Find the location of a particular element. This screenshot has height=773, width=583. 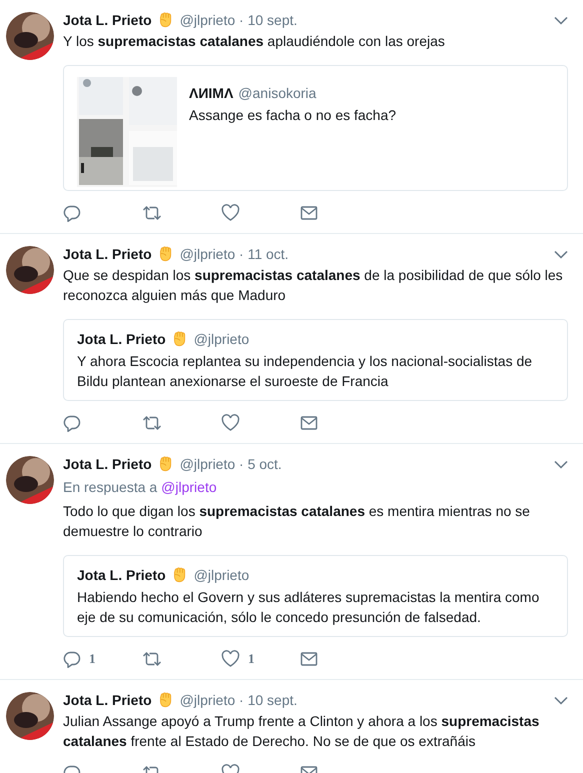

reply-label: En respuesta a is located at coordinates (110, 487).